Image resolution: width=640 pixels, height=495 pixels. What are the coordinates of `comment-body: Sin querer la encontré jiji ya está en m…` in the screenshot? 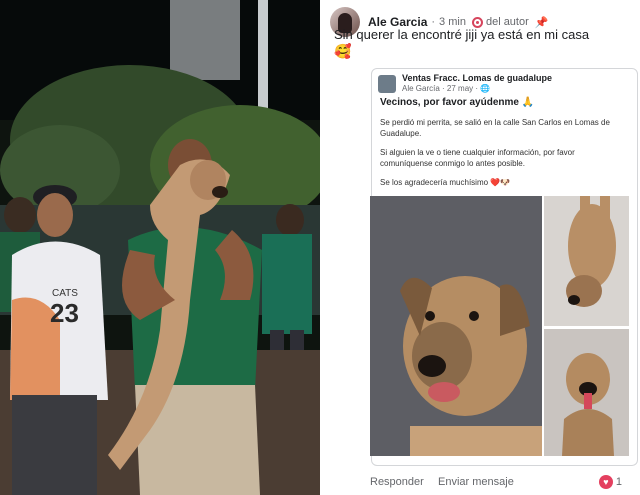 It's located at (462, 34).